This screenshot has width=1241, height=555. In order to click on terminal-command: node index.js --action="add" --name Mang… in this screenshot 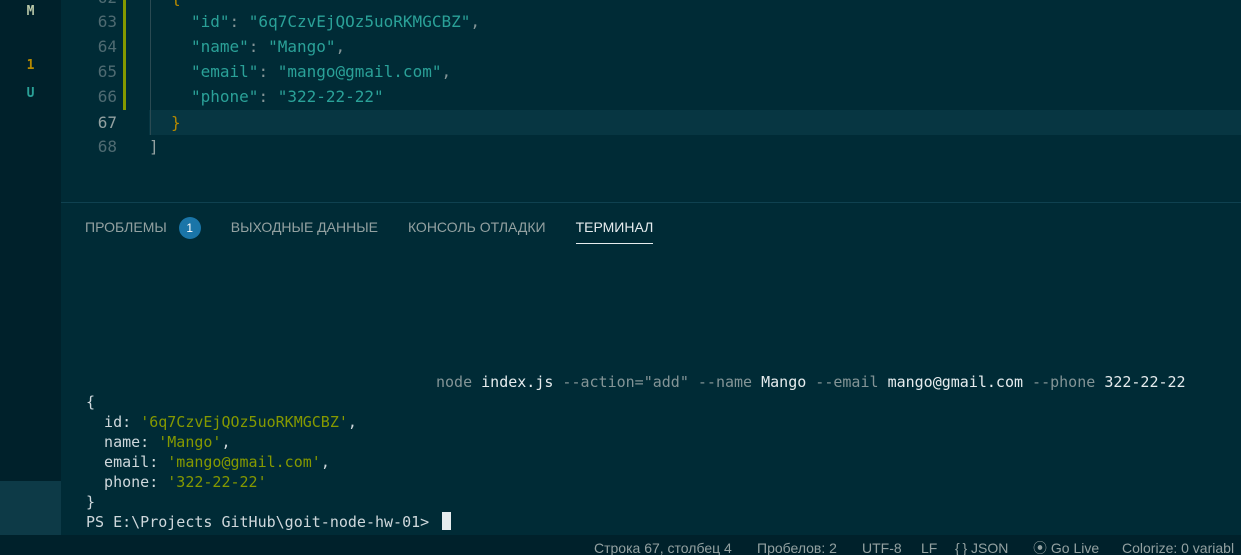, I will do `click(811, 382)`.